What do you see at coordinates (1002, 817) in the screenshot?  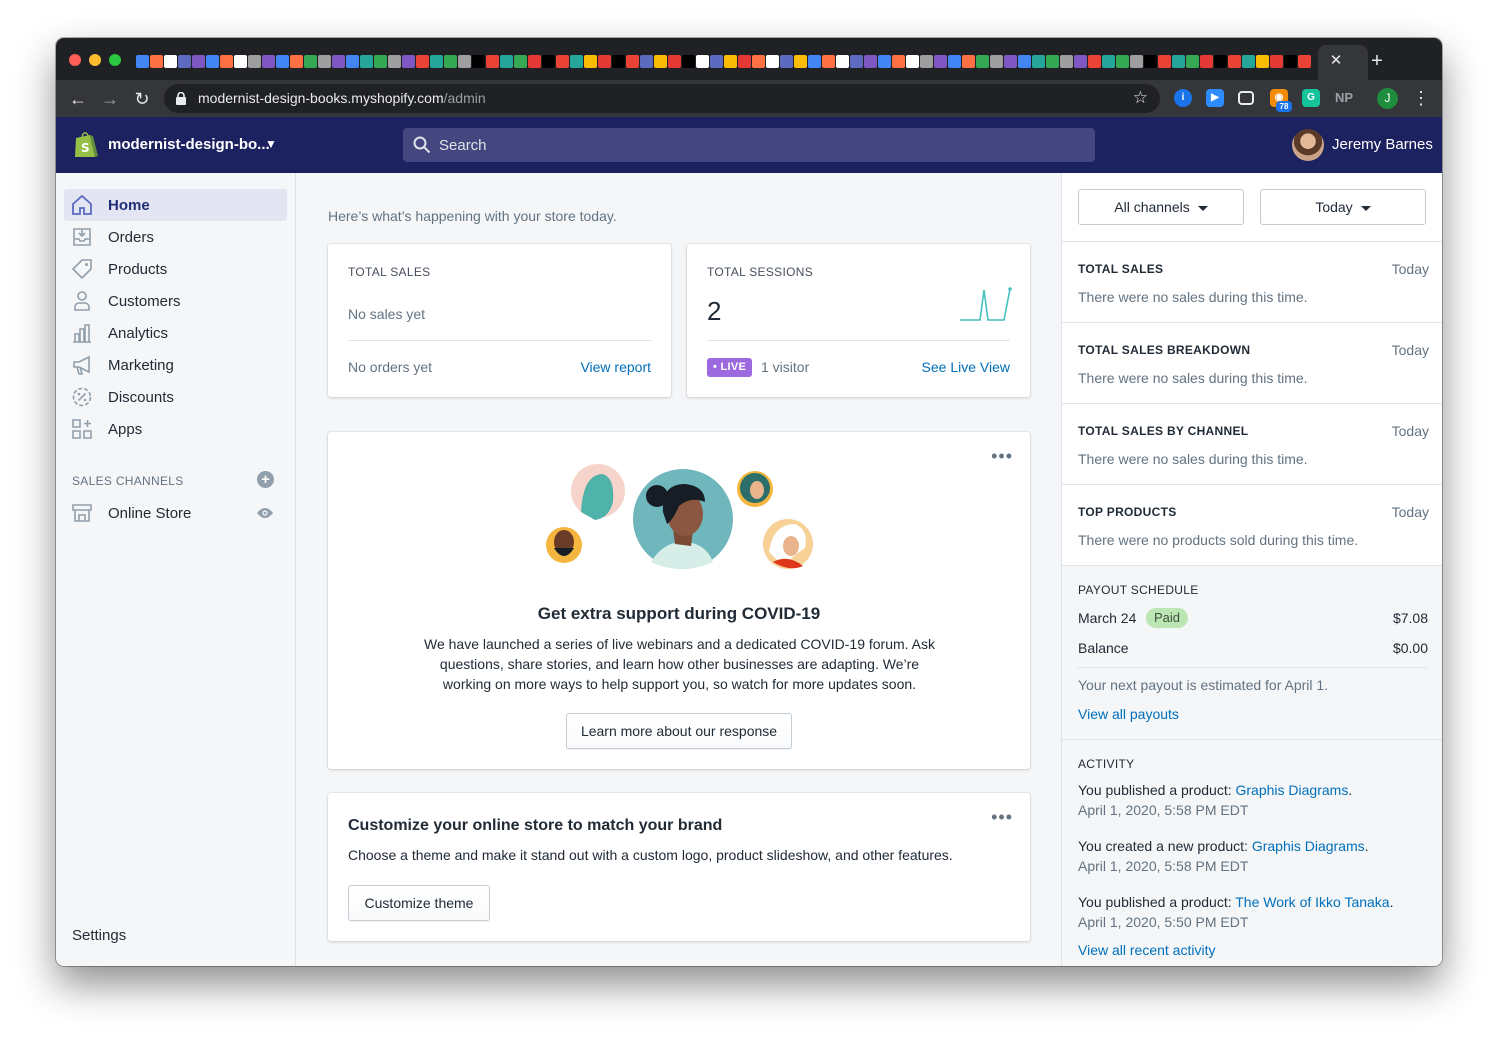 I see `more-options-icon: •••` at bounding box center [1002, 817].